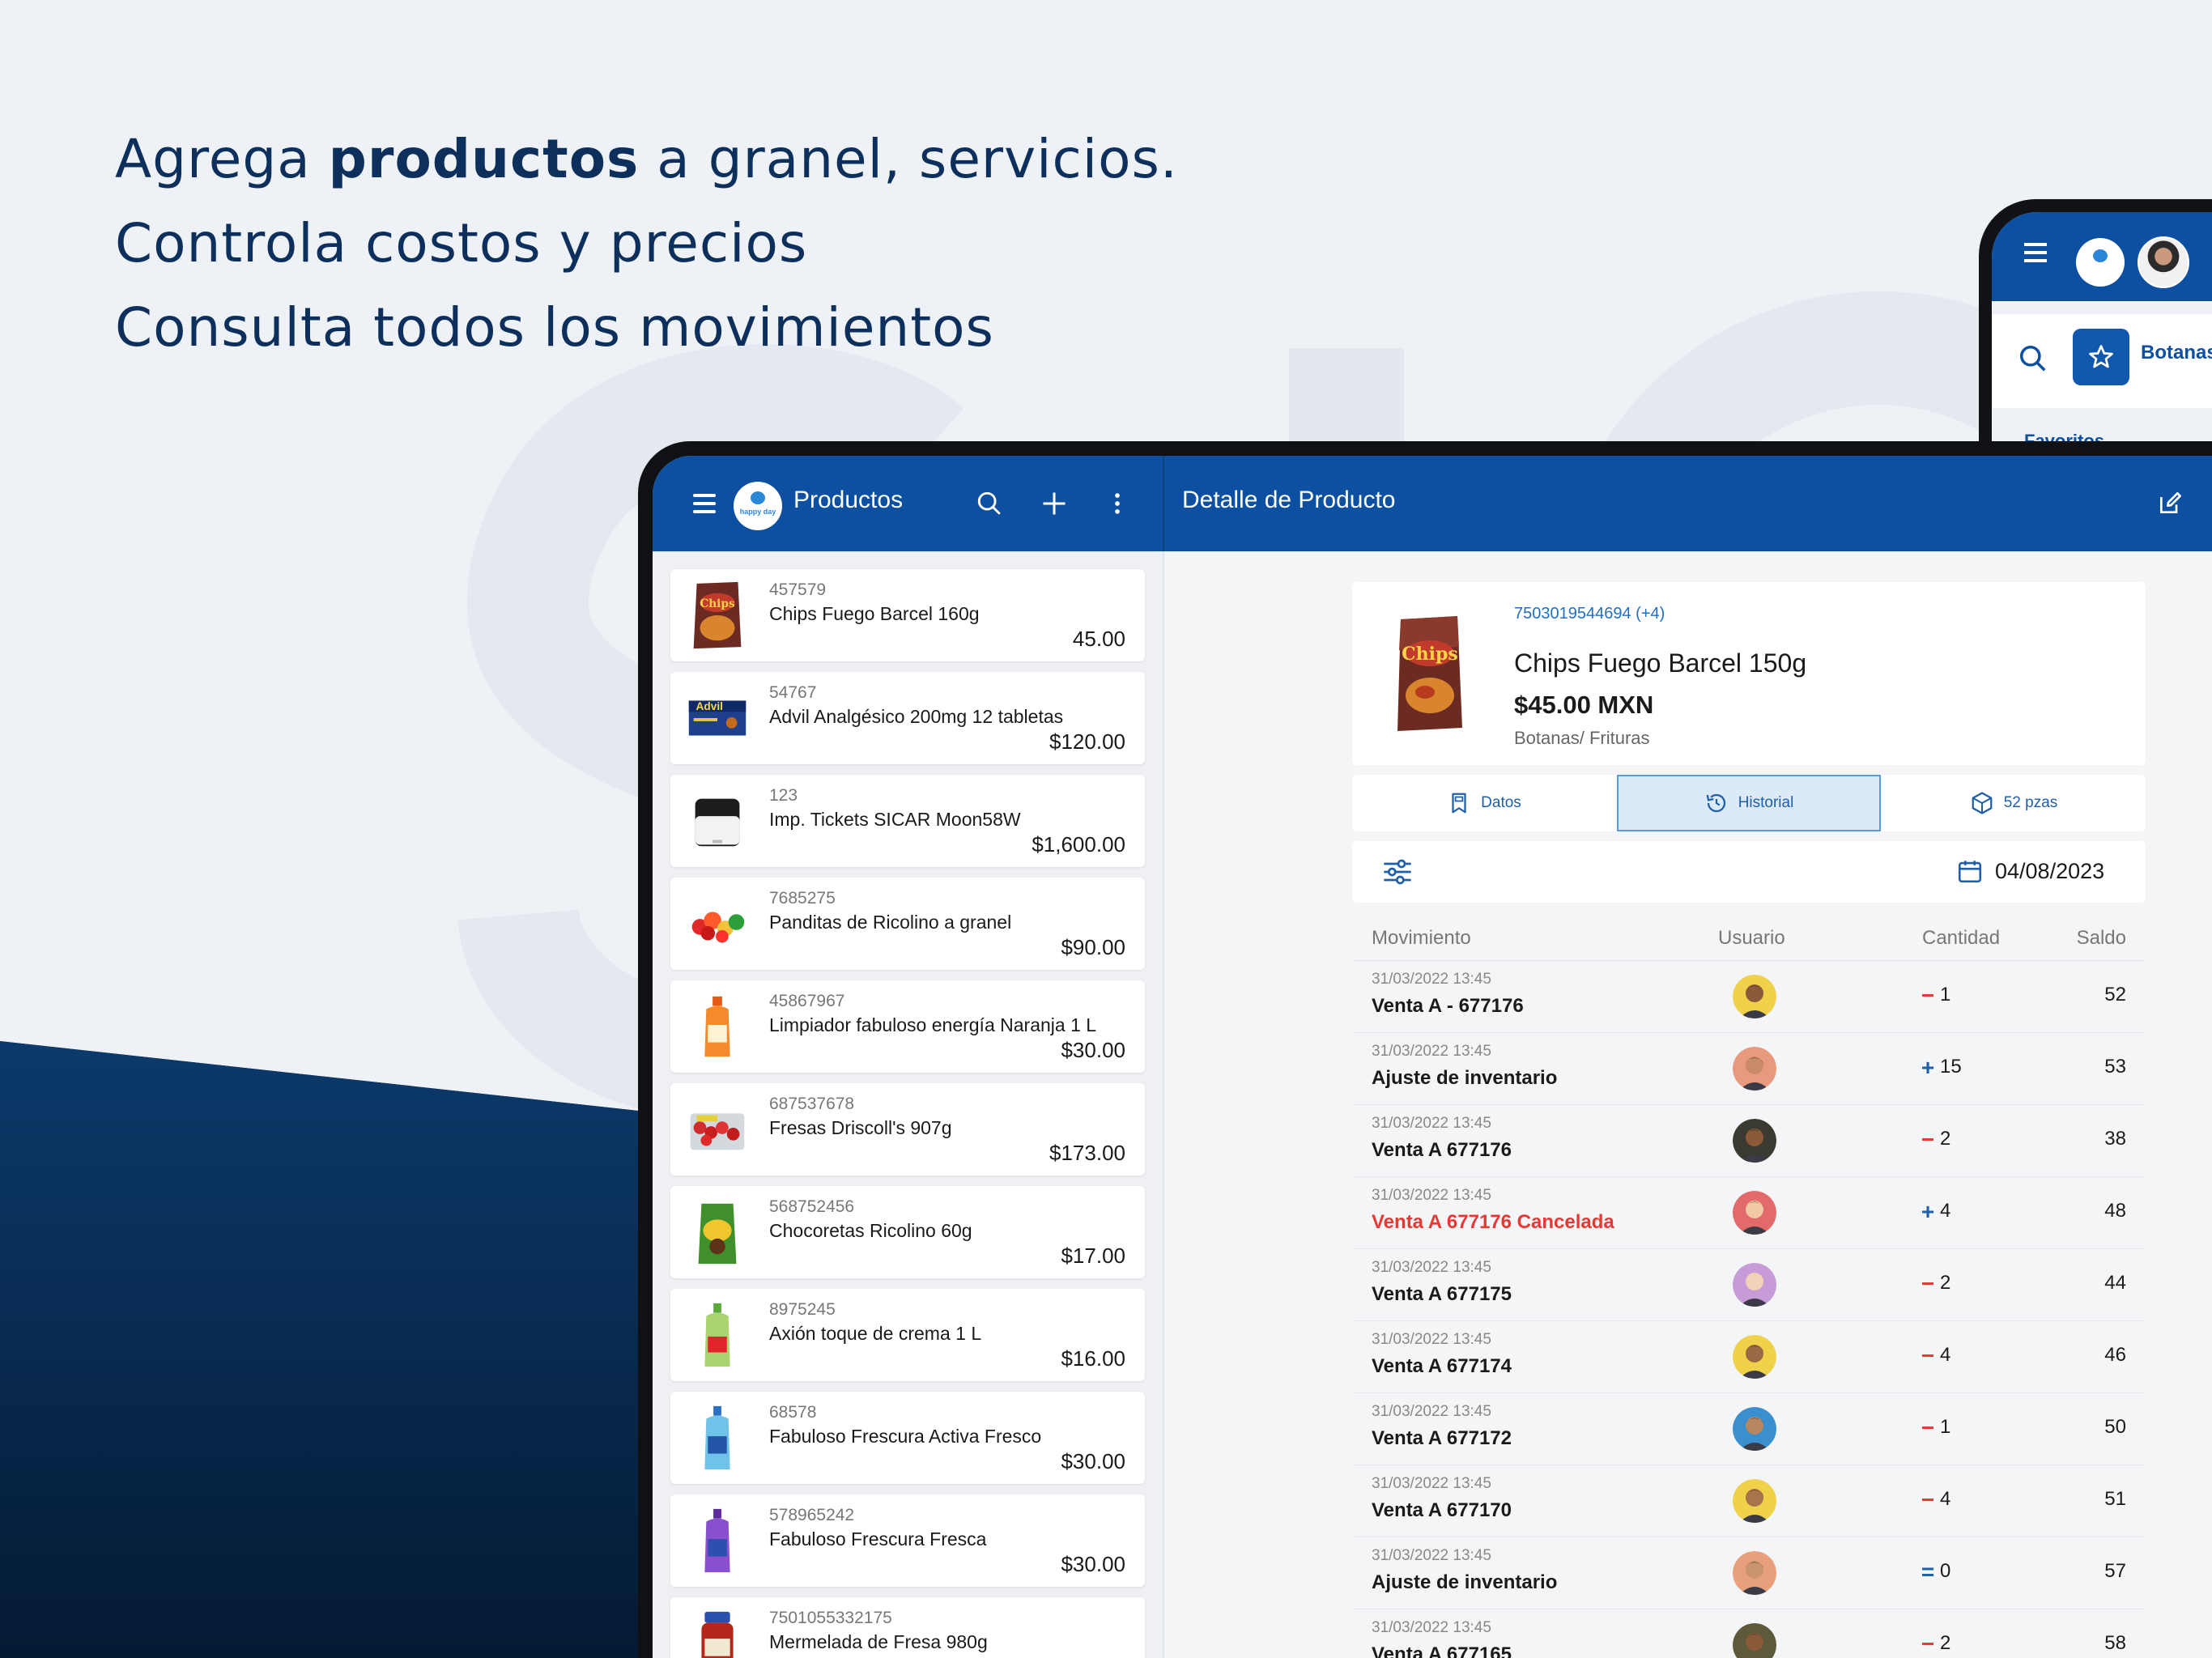 This screenshot has width=2212, height=1658. What do you see at coordinates (1982, 803) in the screenshot?
I see `box-icon` at bounding box center [1982, 803].